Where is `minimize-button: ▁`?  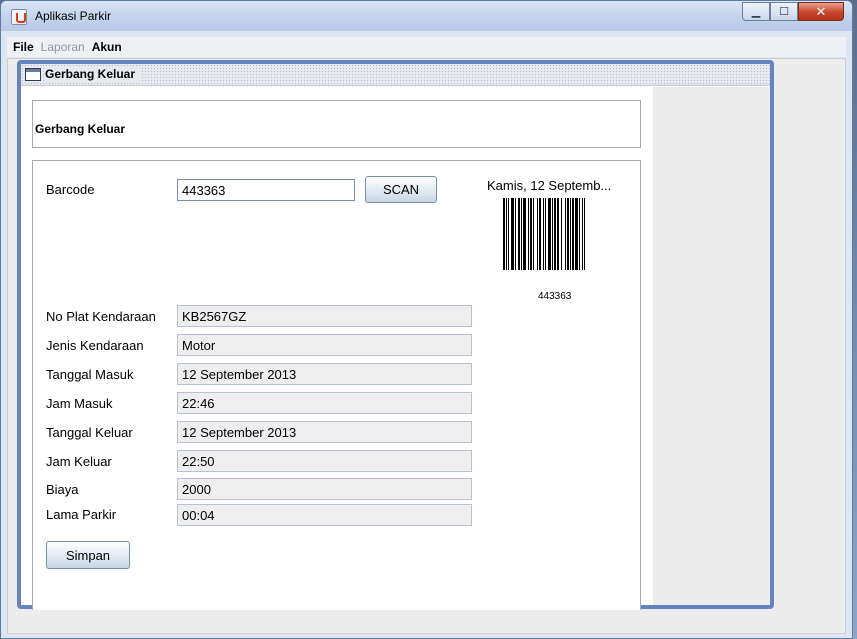 minimize-button: ▁ is located at coordinates (756, 11).